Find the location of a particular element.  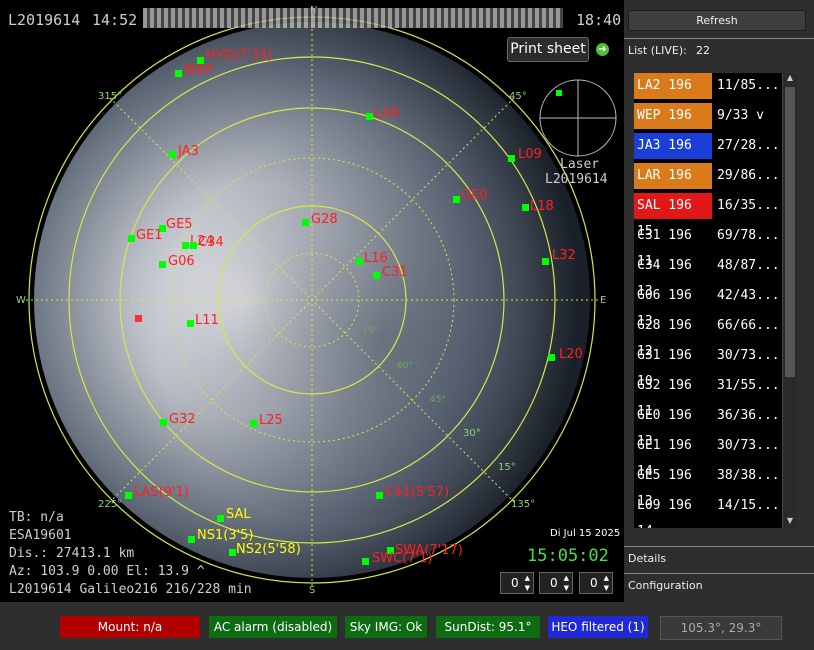

obj-label: NS2(5'58) is located at coordinates (268, 549).